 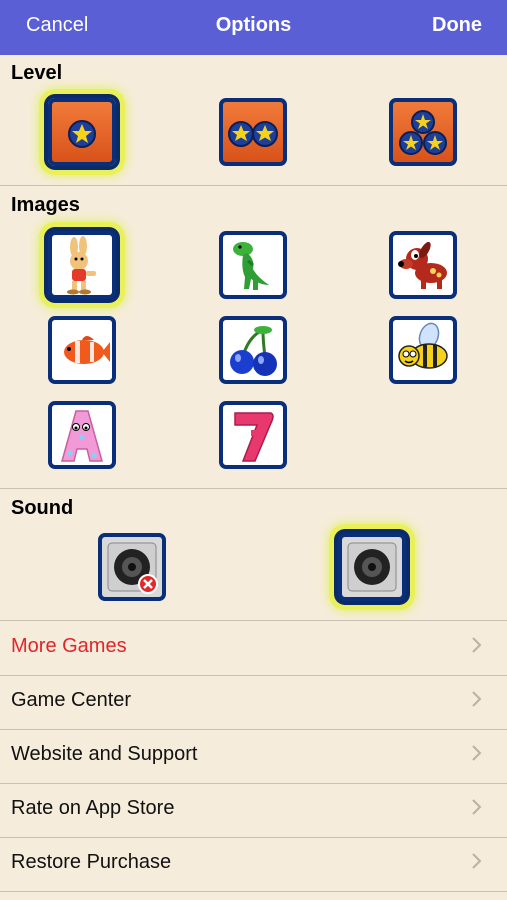 I want to click on navigation-bar: Cancel Options Done, so click(x=253, y=27).